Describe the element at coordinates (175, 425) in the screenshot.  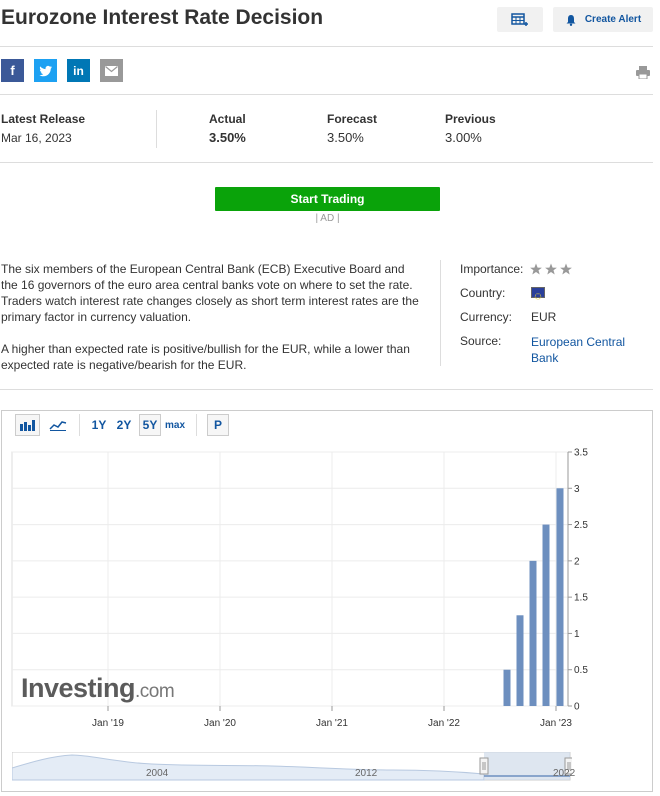
I see `range-max-button: max` at that location.